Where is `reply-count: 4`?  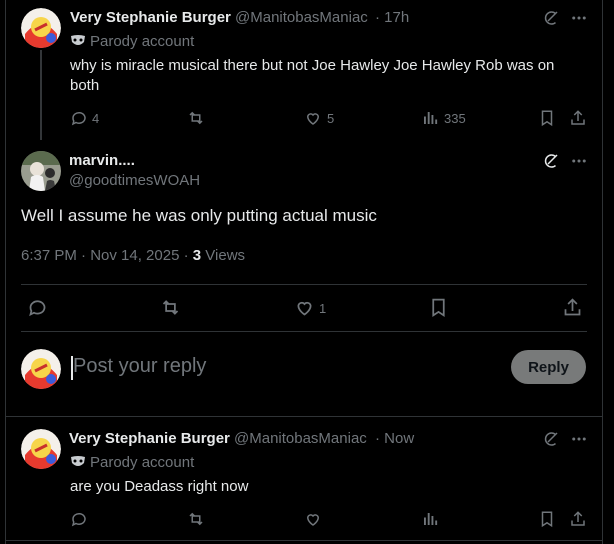 reply-count: 4 is located at coordinates (96, 118).